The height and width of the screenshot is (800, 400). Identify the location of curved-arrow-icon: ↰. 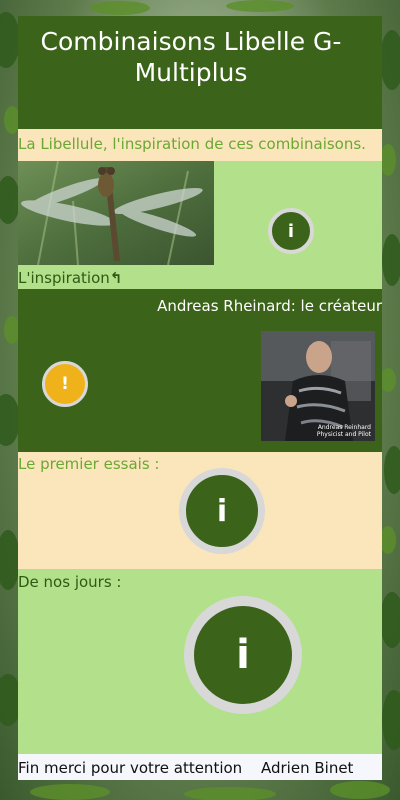
(116, 278).